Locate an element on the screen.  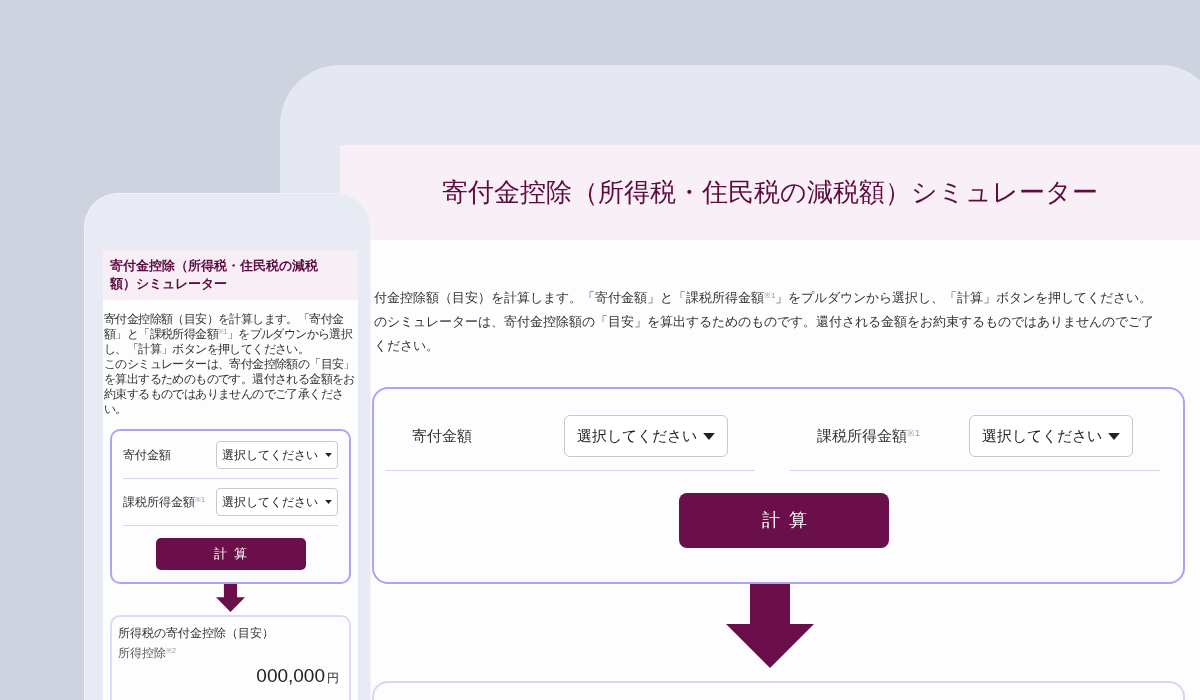
currency-unit: 円 is located at coordinates (333, 678).